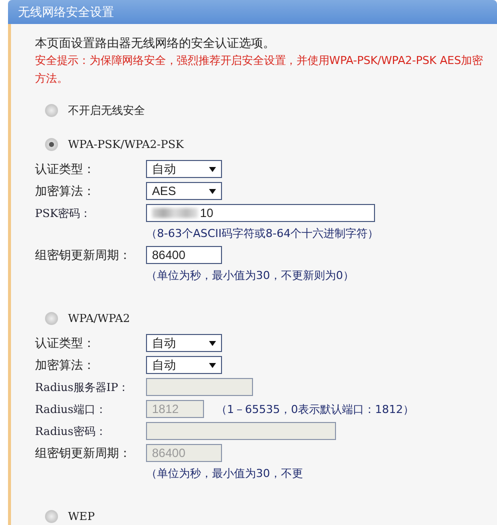  Describe the element at coordinates (250, 275) in the screenshot. I see `hint-text: （单位为秒，最小值为30，不更新则为0）` at that location.